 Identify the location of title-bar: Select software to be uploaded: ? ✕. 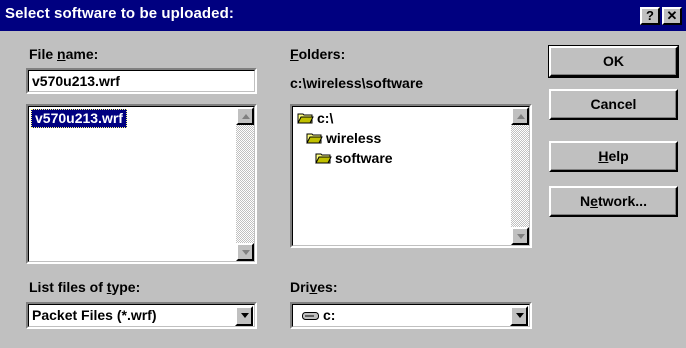
(343, 15).